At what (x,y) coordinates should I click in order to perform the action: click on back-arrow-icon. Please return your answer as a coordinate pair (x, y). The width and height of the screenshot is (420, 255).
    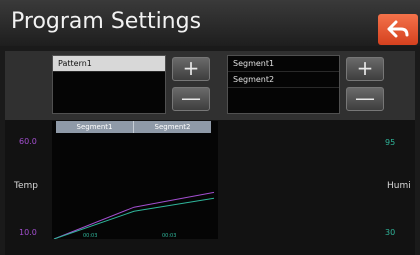
    Looking at the image, I should click on (398, 29).